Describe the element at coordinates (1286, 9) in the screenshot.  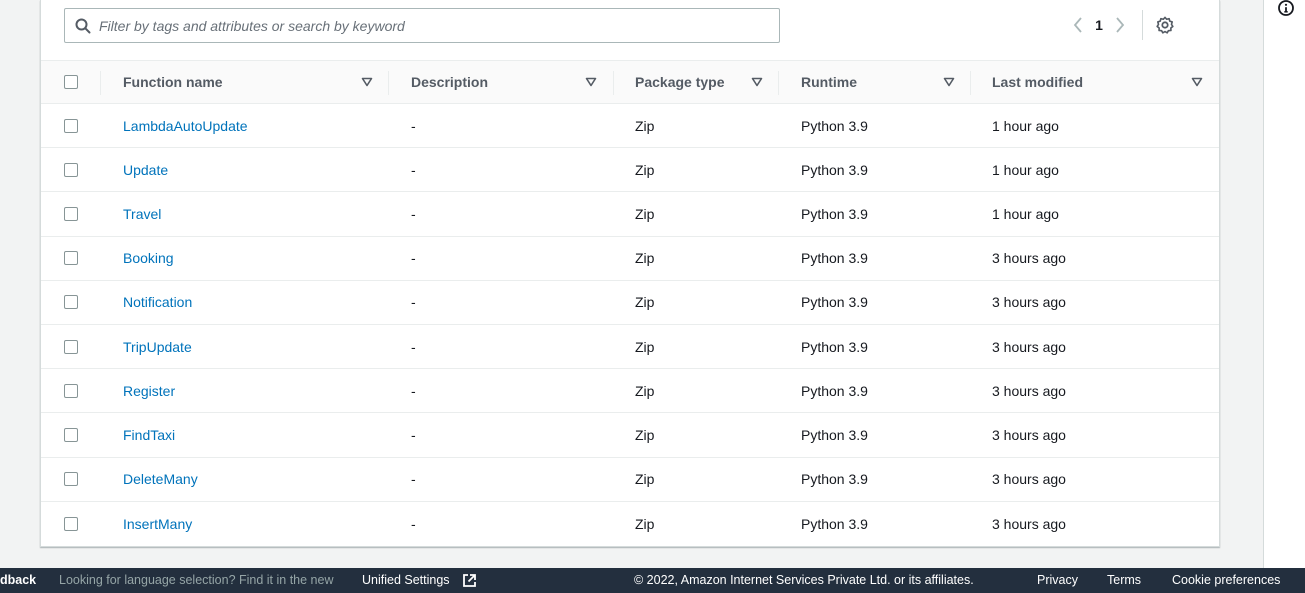
I see `info-icon` at that location.